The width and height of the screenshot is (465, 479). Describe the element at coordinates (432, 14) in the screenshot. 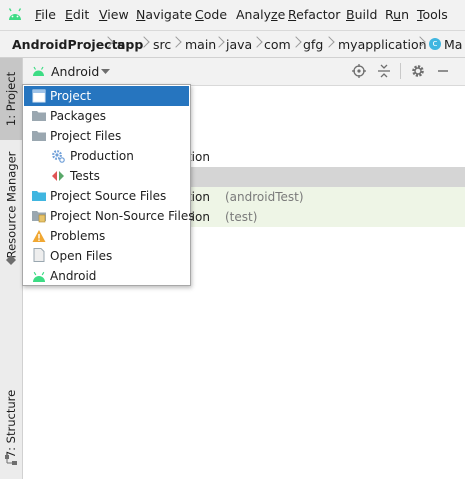

I see `menu-tools: Tools` at that location.